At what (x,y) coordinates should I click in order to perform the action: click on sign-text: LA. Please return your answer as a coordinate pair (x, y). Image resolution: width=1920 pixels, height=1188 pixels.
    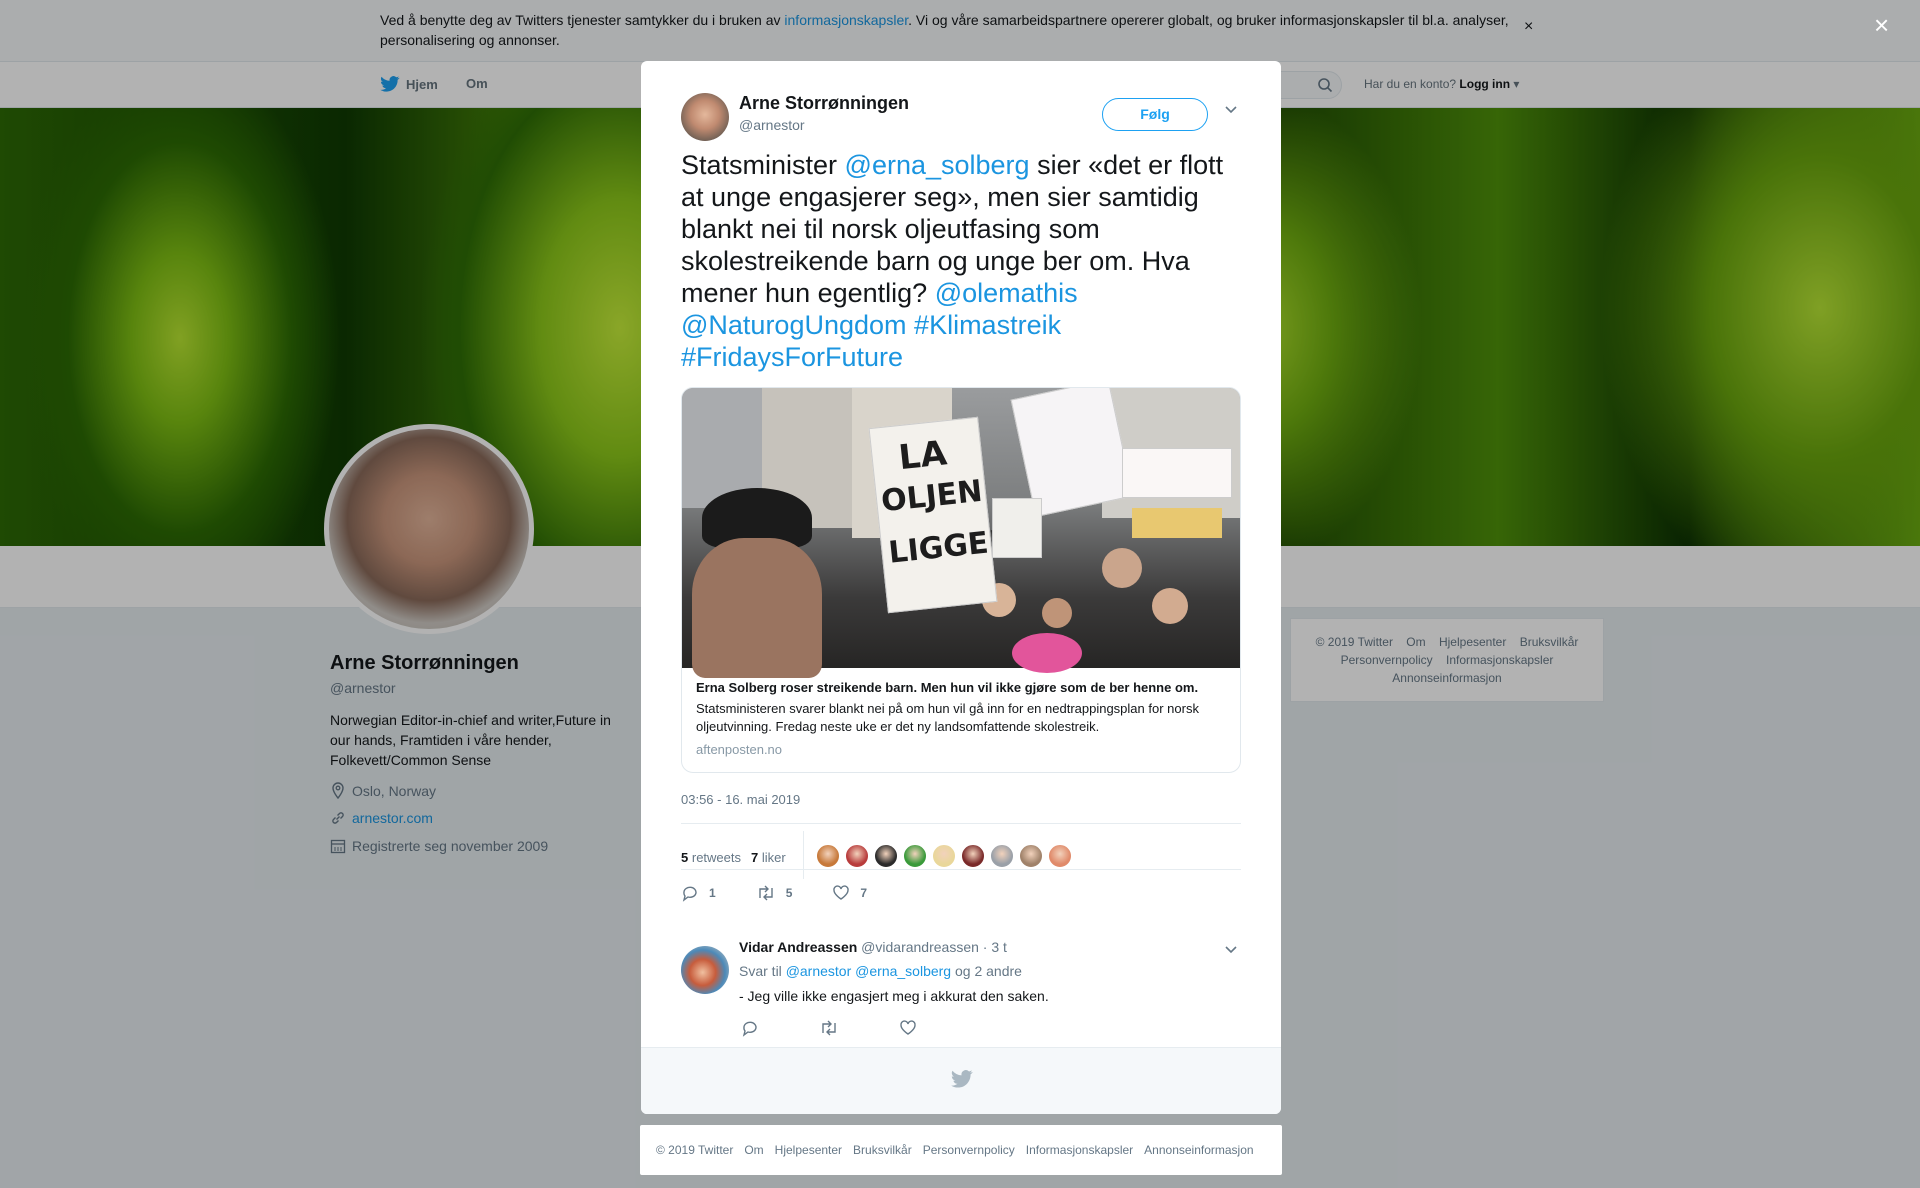
    Looking at the image, I should click on (922, 456).